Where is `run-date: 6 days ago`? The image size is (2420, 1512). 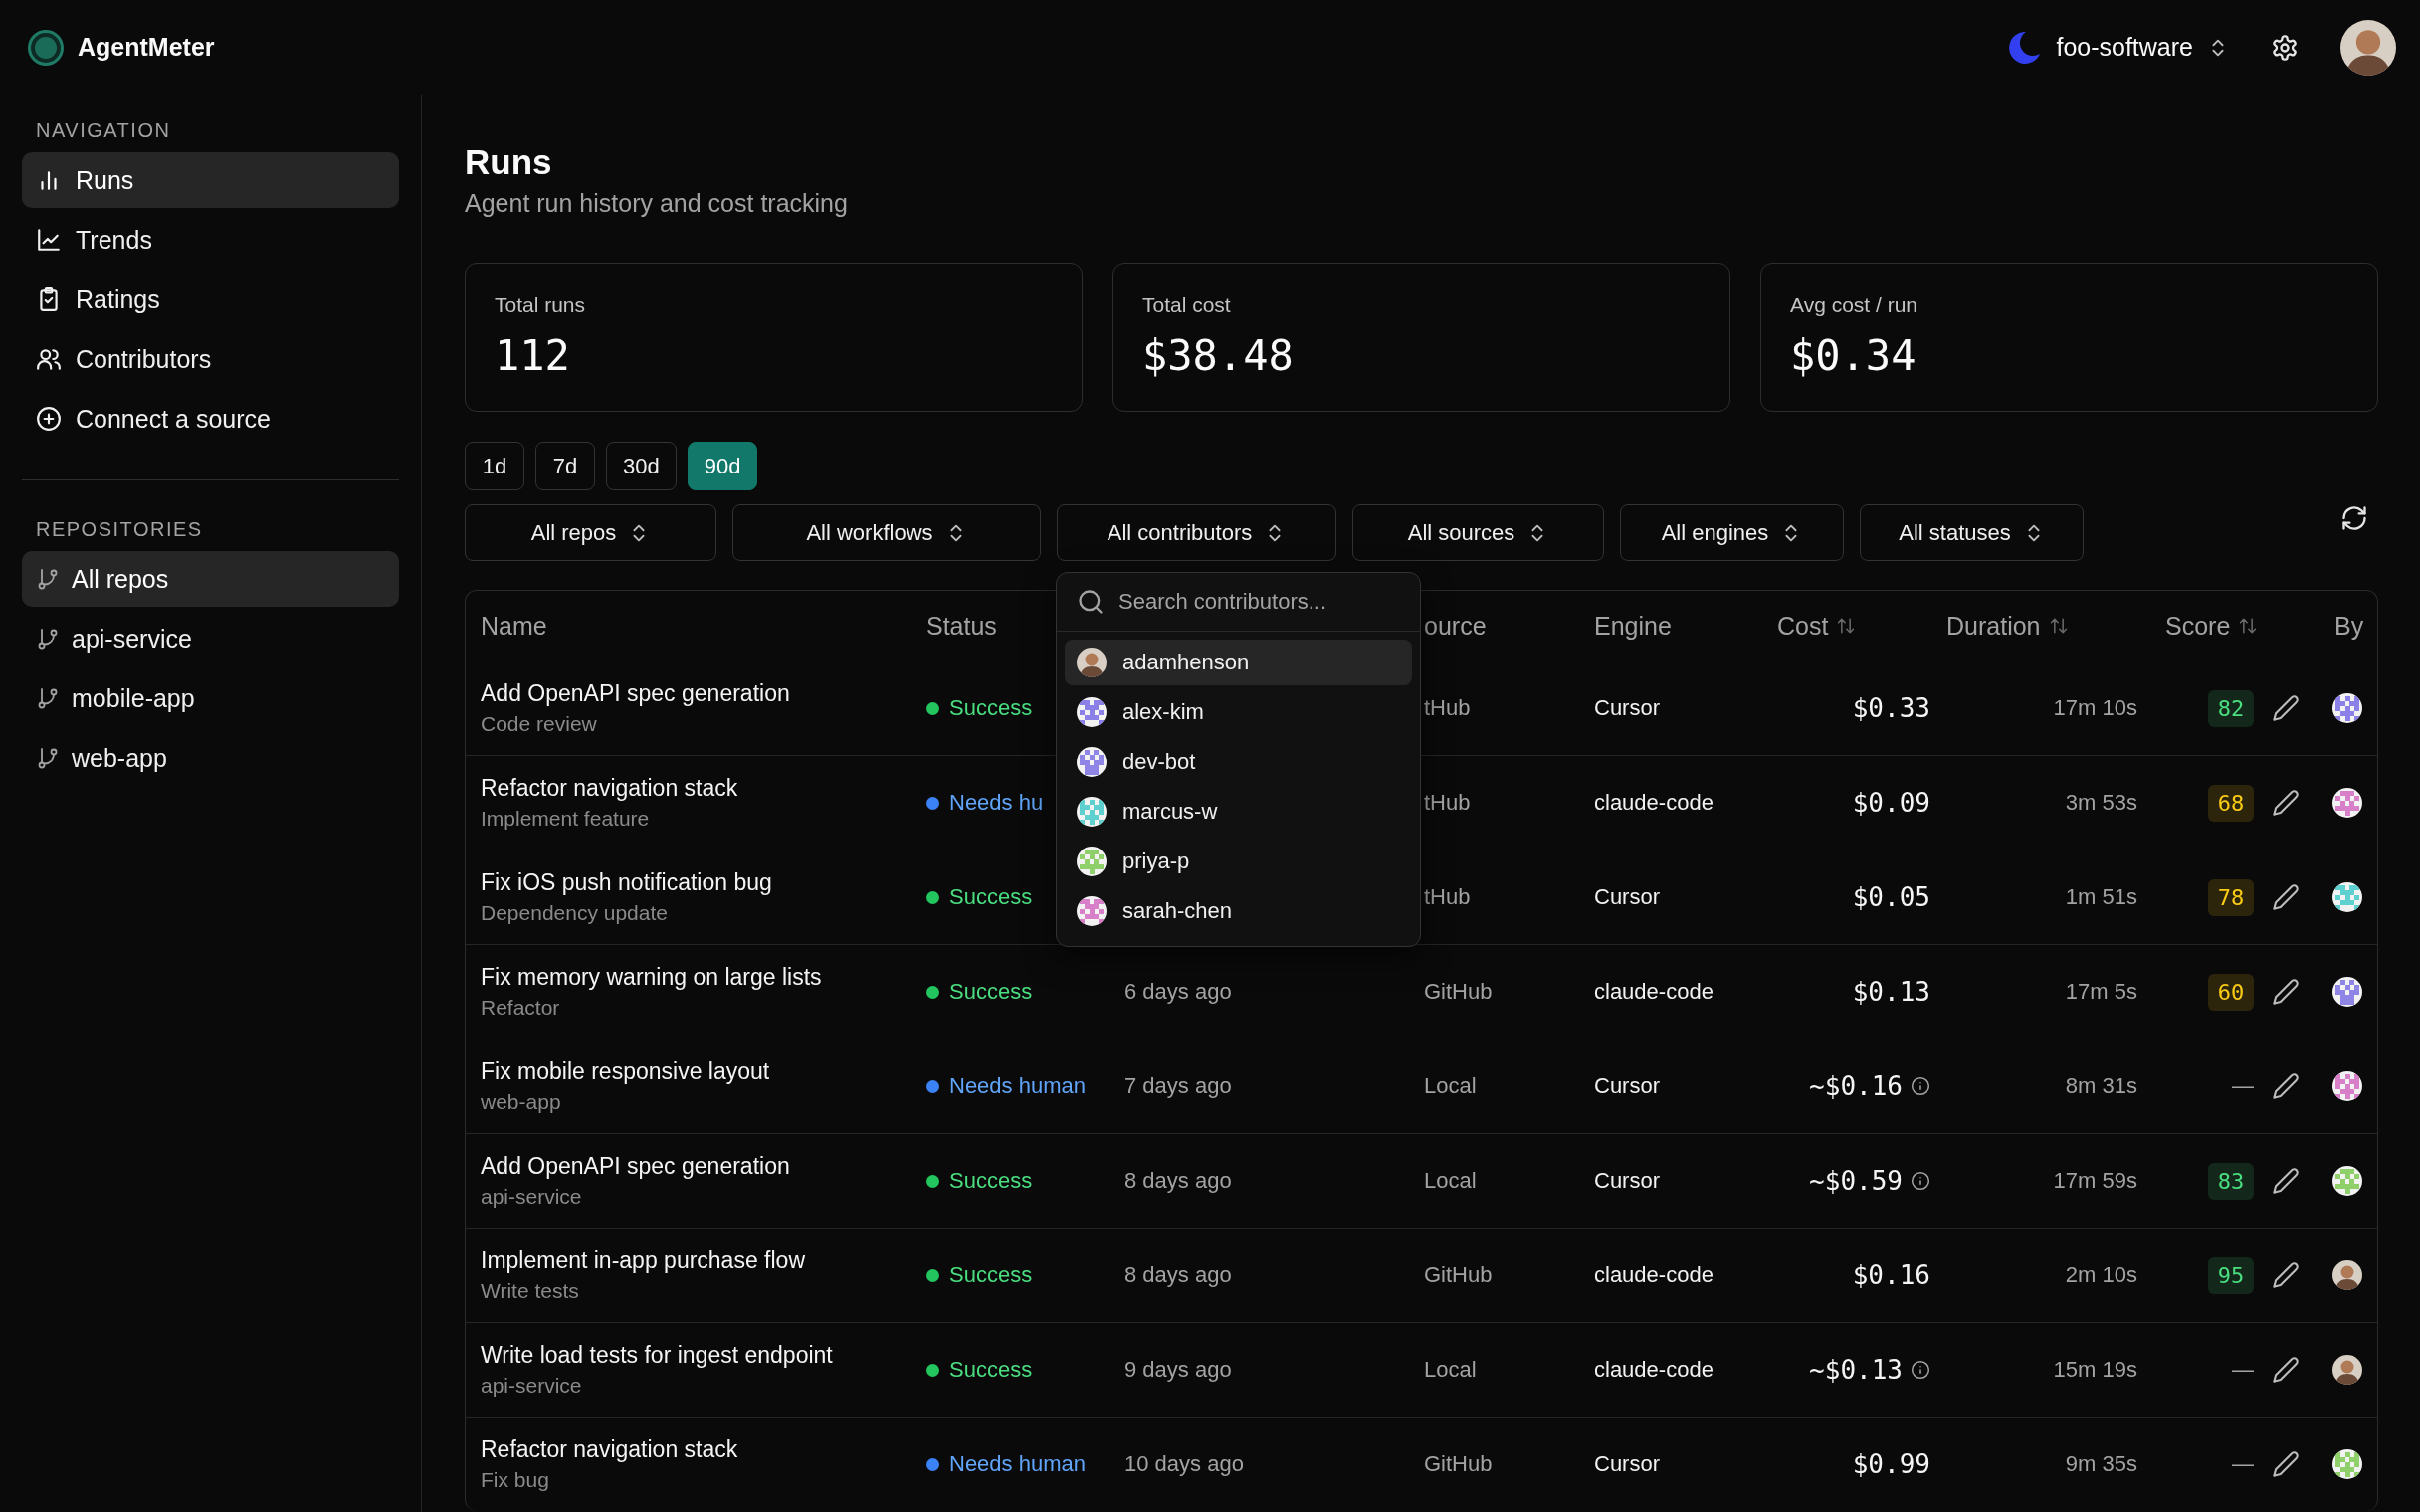
run-date: 6 days ago is located at coordinates (1178, 992).